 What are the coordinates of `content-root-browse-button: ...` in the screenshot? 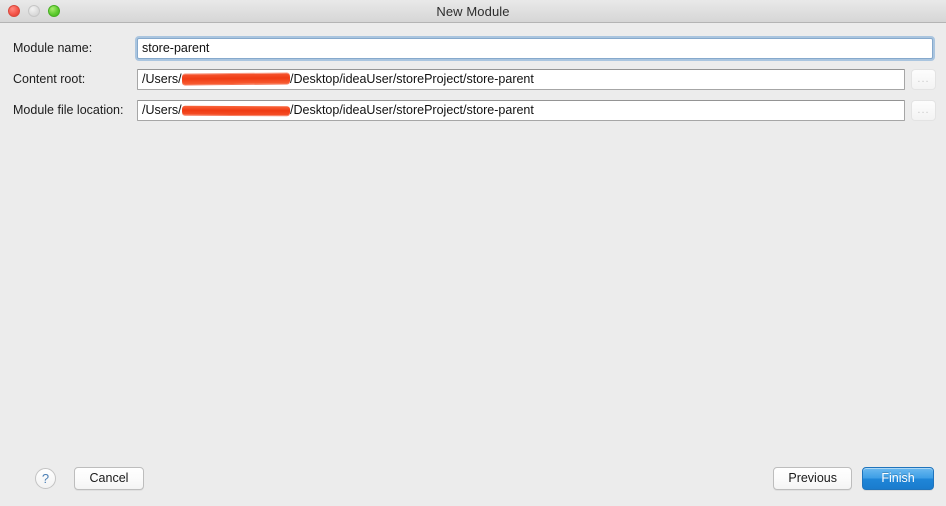 It's located at (923, 79).